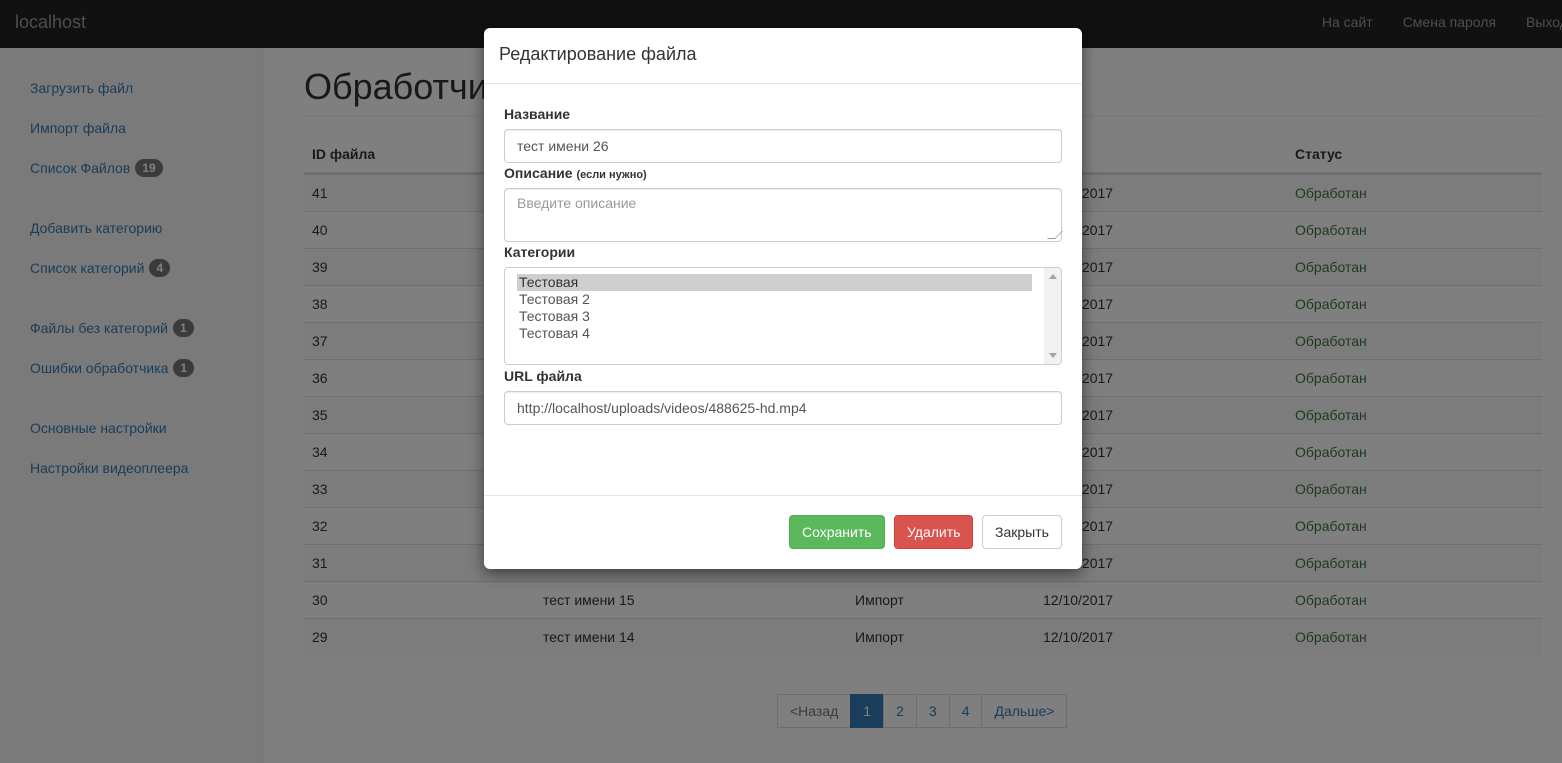  Describe the element at coordinates (783, 56) in the screenshot. I see `modal-header: Редактирование файла` at that location.